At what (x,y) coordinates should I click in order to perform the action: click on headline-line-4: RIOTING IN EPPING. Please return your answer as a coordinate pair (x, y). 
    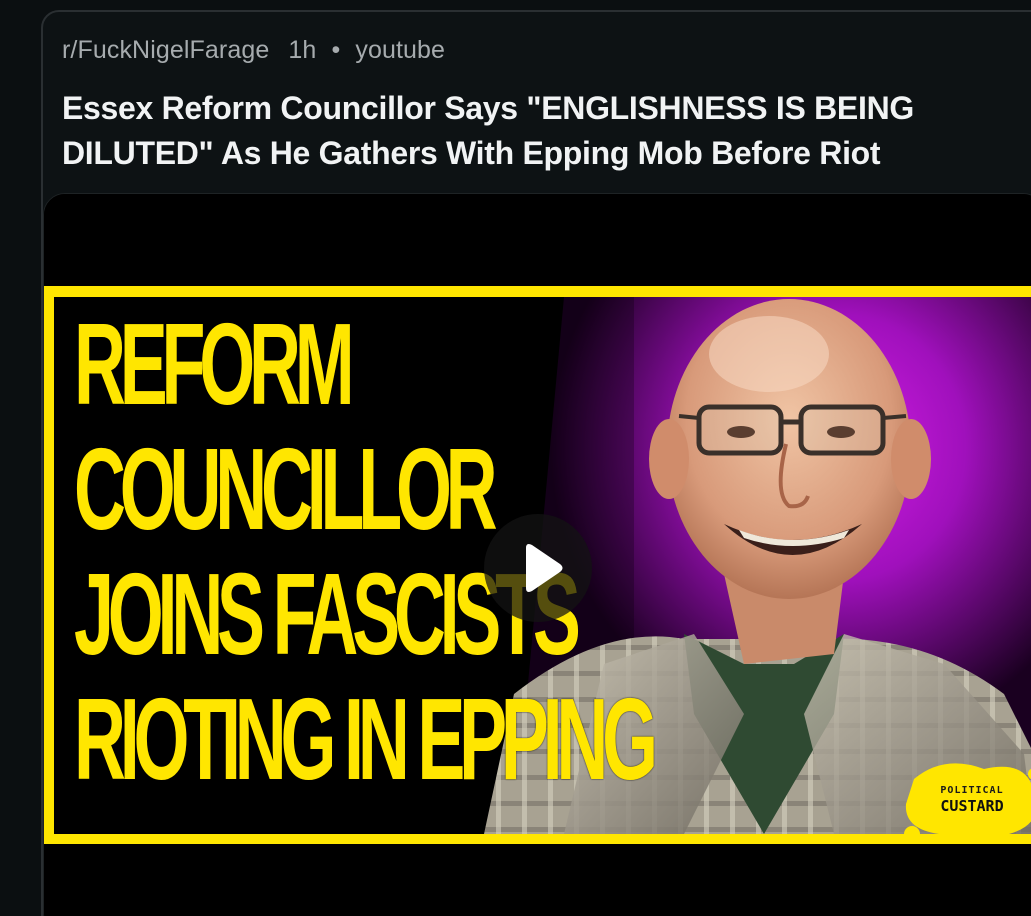
    Looking at the image, I should click on (366, 739).